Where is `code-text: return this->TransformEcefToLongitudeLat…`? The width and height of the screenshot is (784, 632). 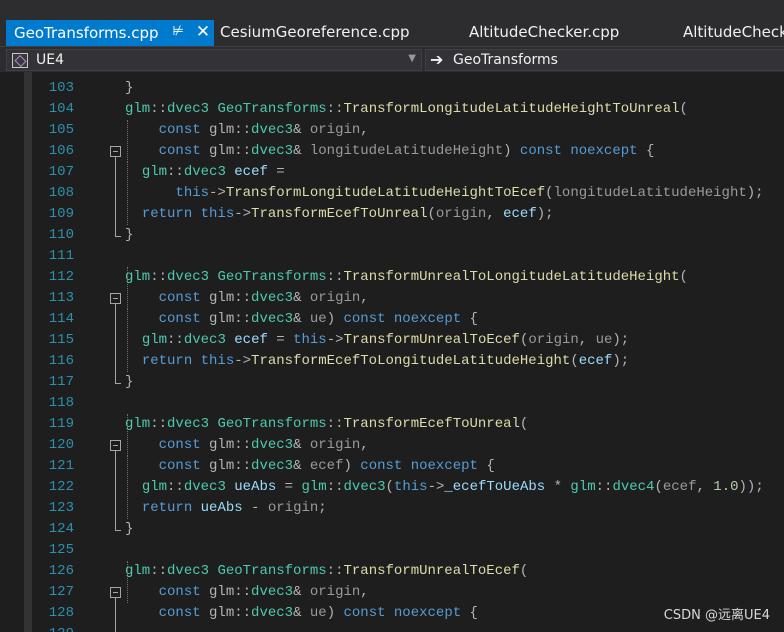
code-text: return this->TransformEcefToLongitudeLat… is located at coordinates (377, 361).